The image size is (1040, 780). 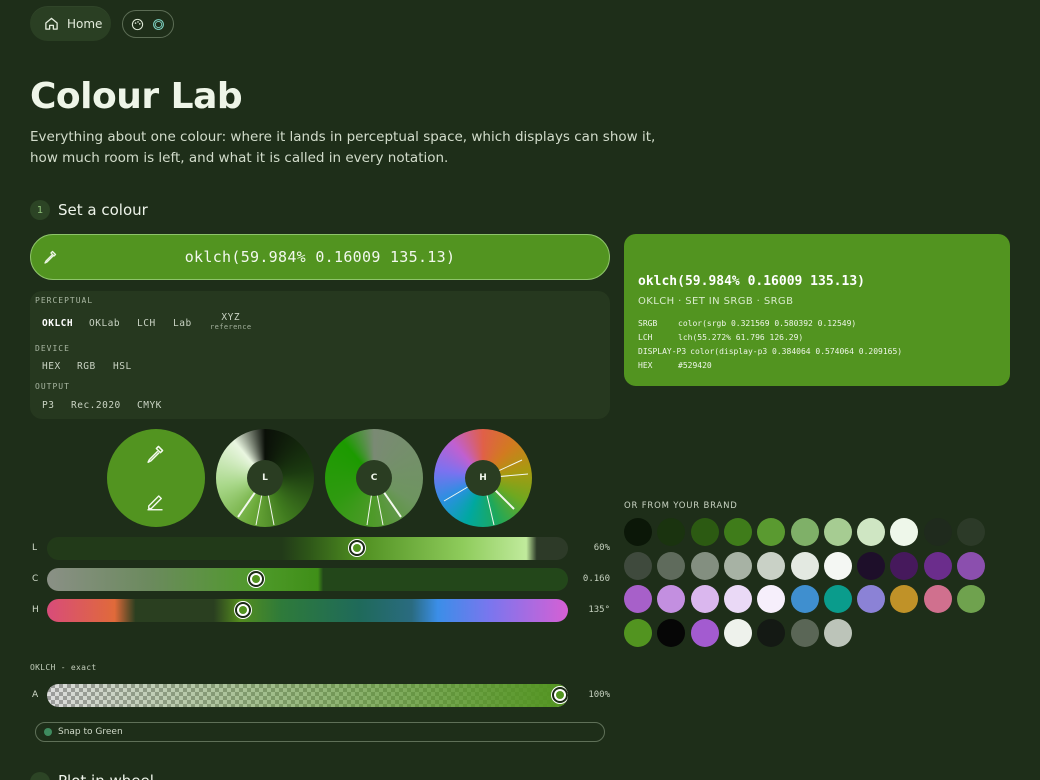 I want to click on output-label: OUTPUT, so click(x=52, y=386).